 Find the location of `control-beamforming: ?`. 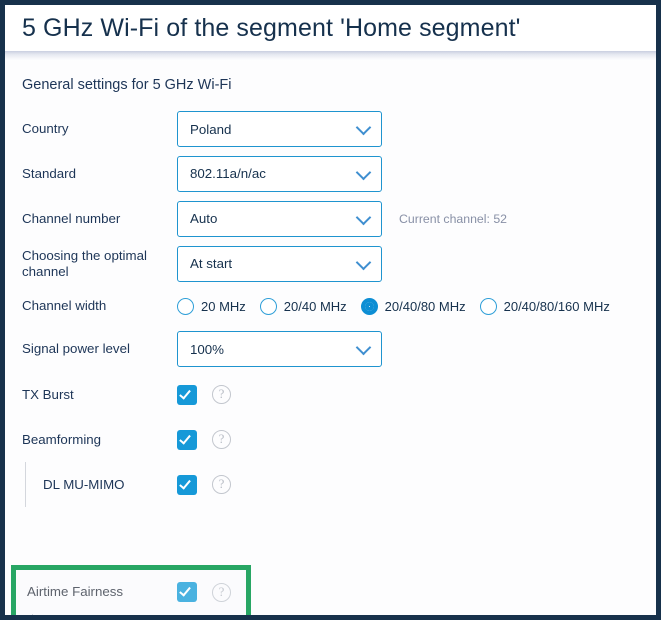

control-beamforming: ? is located at coordinates (416, 439).